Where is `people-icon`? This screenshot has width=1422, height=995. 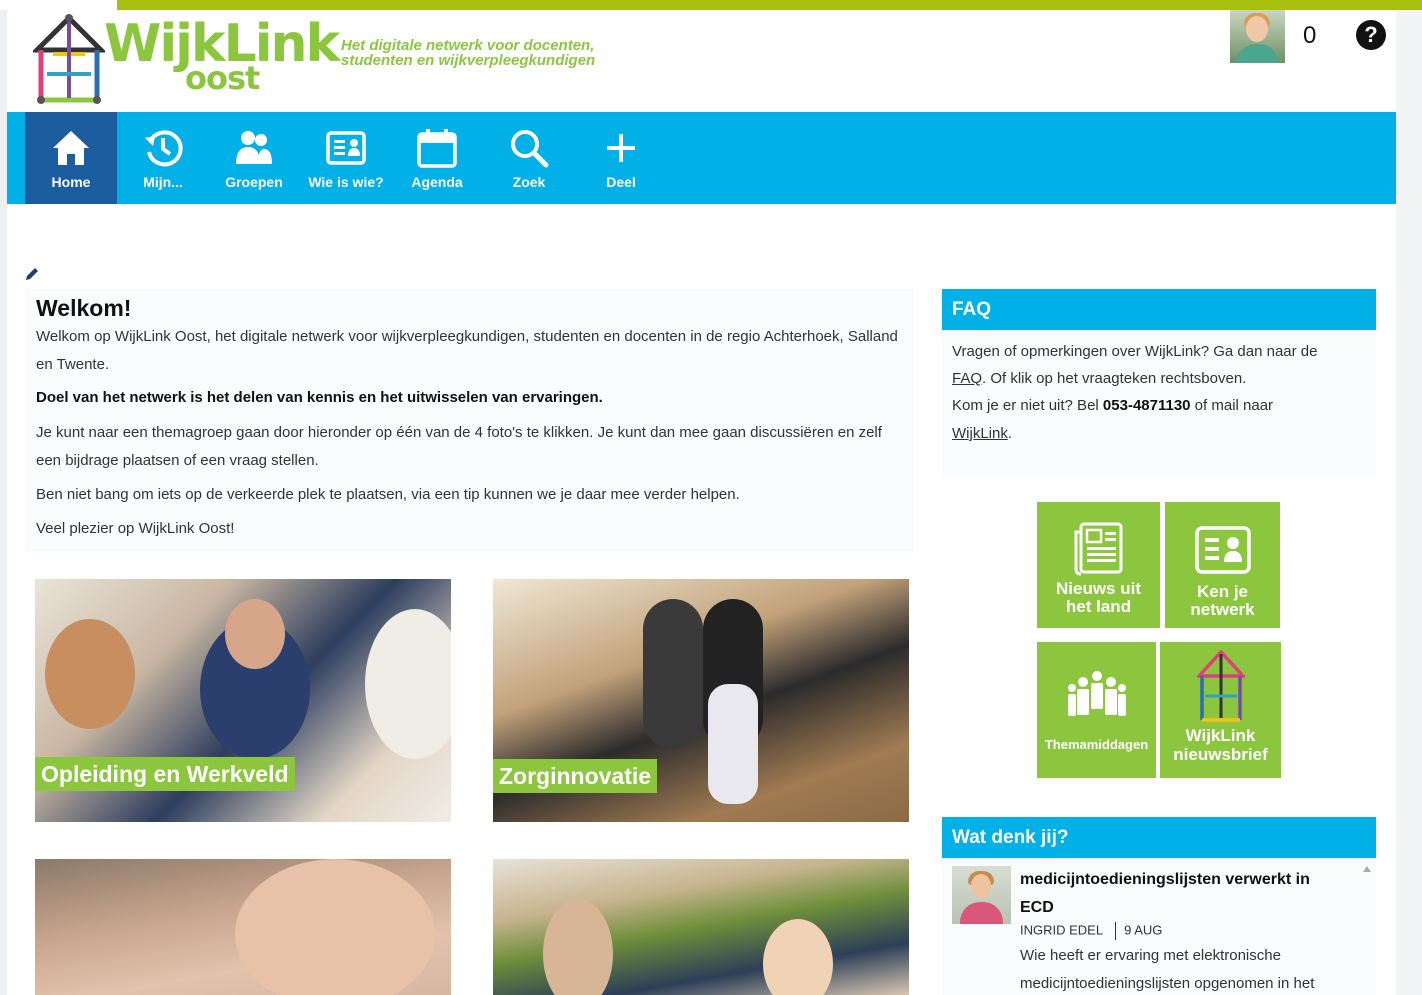
people-icon is located at coordinates (1097, 693).